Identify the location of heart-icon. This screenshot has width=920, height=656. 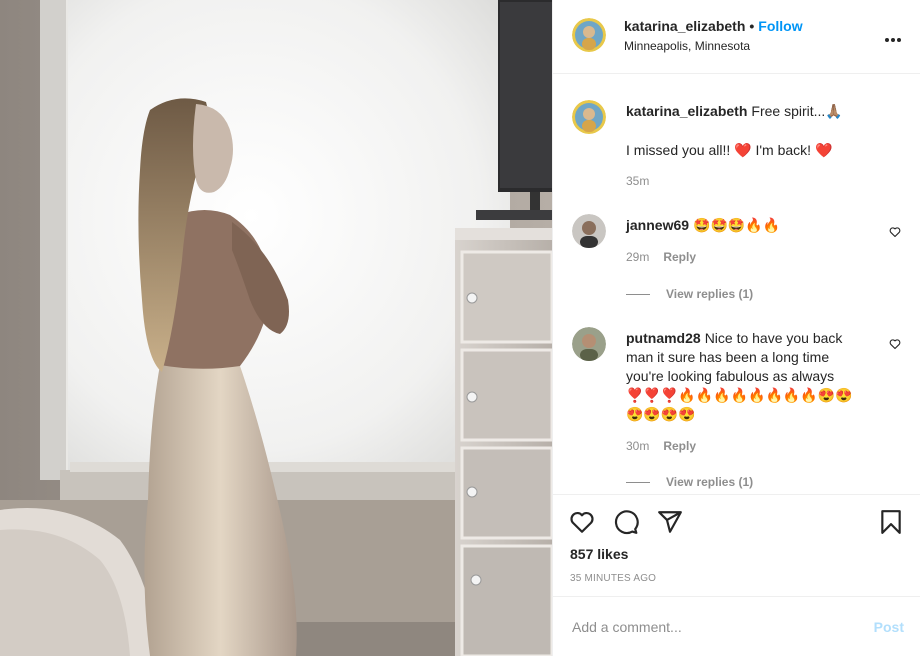
(582, 522).